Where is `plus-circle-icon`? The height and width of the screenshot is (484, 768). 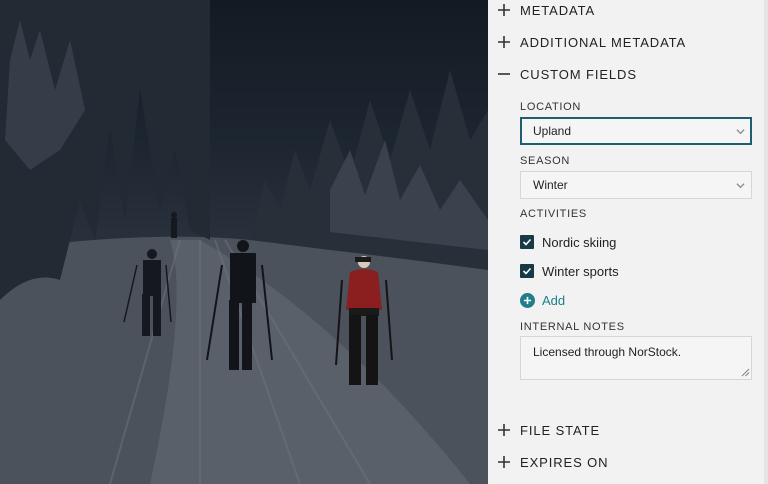 plus-circle-icon is located at coordinates (527, 300).